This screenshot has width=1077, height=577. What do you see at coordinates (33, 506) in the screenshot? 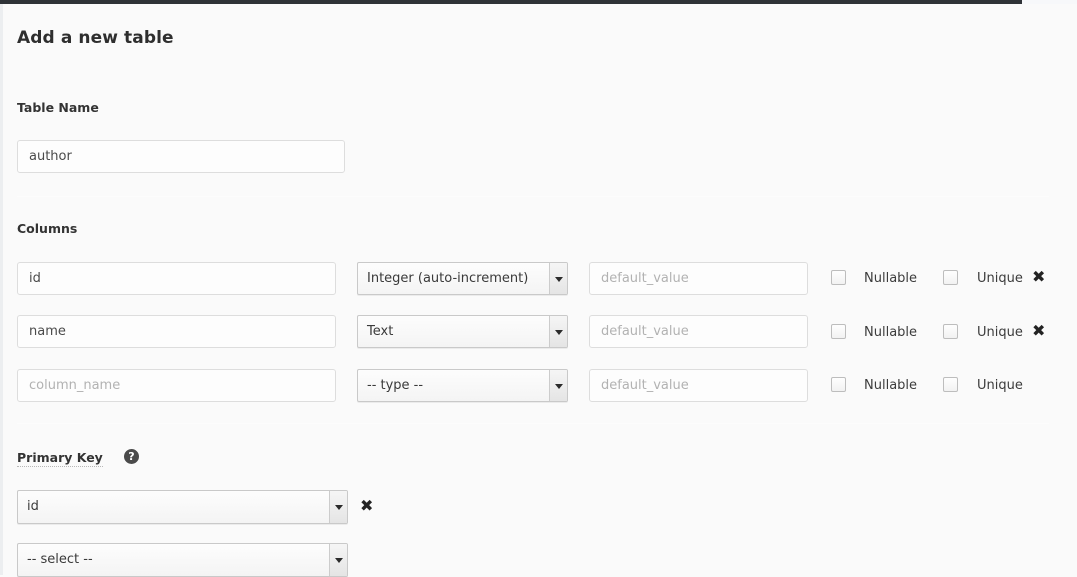
I see `primary-key-value: id` at bounding box center [33, 506].